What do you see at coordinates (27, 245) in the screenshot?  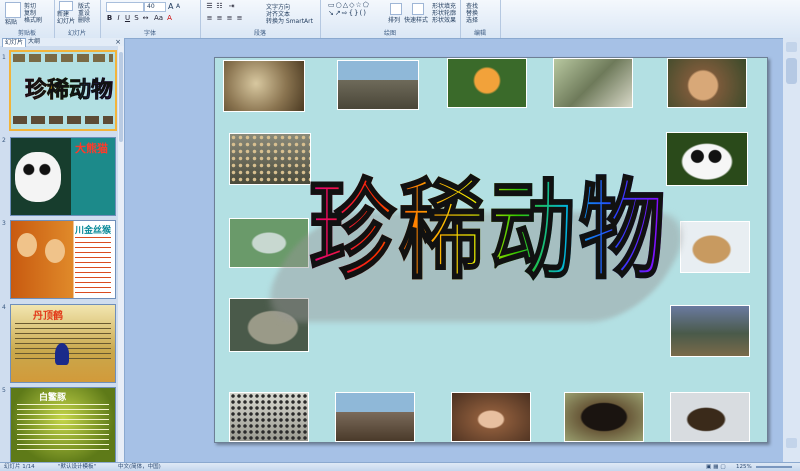 I see `golden-monkey-photo` at bounding box center [27, 245].